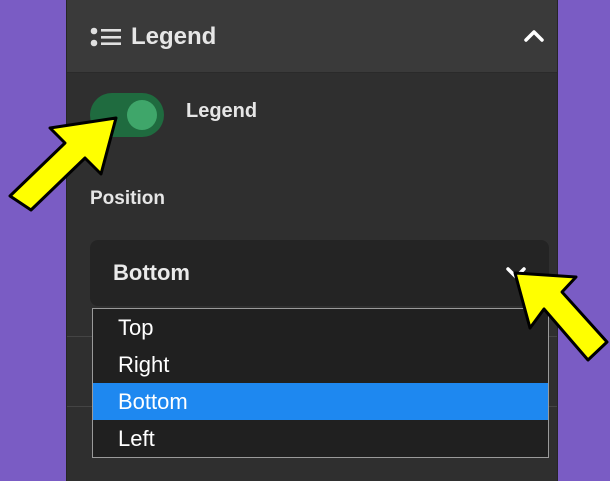  What do you see at coordinates (142, 115) in the screenshot?
I see `toggle-knob` at bounding box center [142, 115].